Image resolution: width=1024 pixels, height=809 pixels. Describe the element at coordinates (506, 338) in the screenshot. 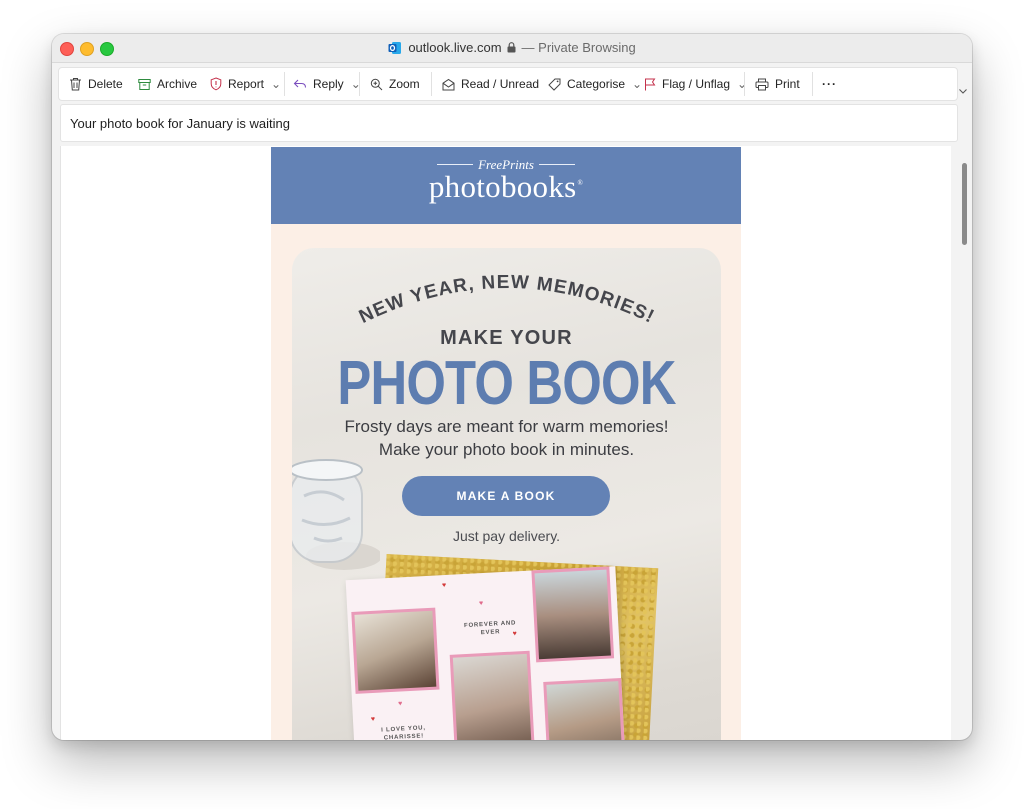

I see `make-your-text: MAKE YOUR` at that location.